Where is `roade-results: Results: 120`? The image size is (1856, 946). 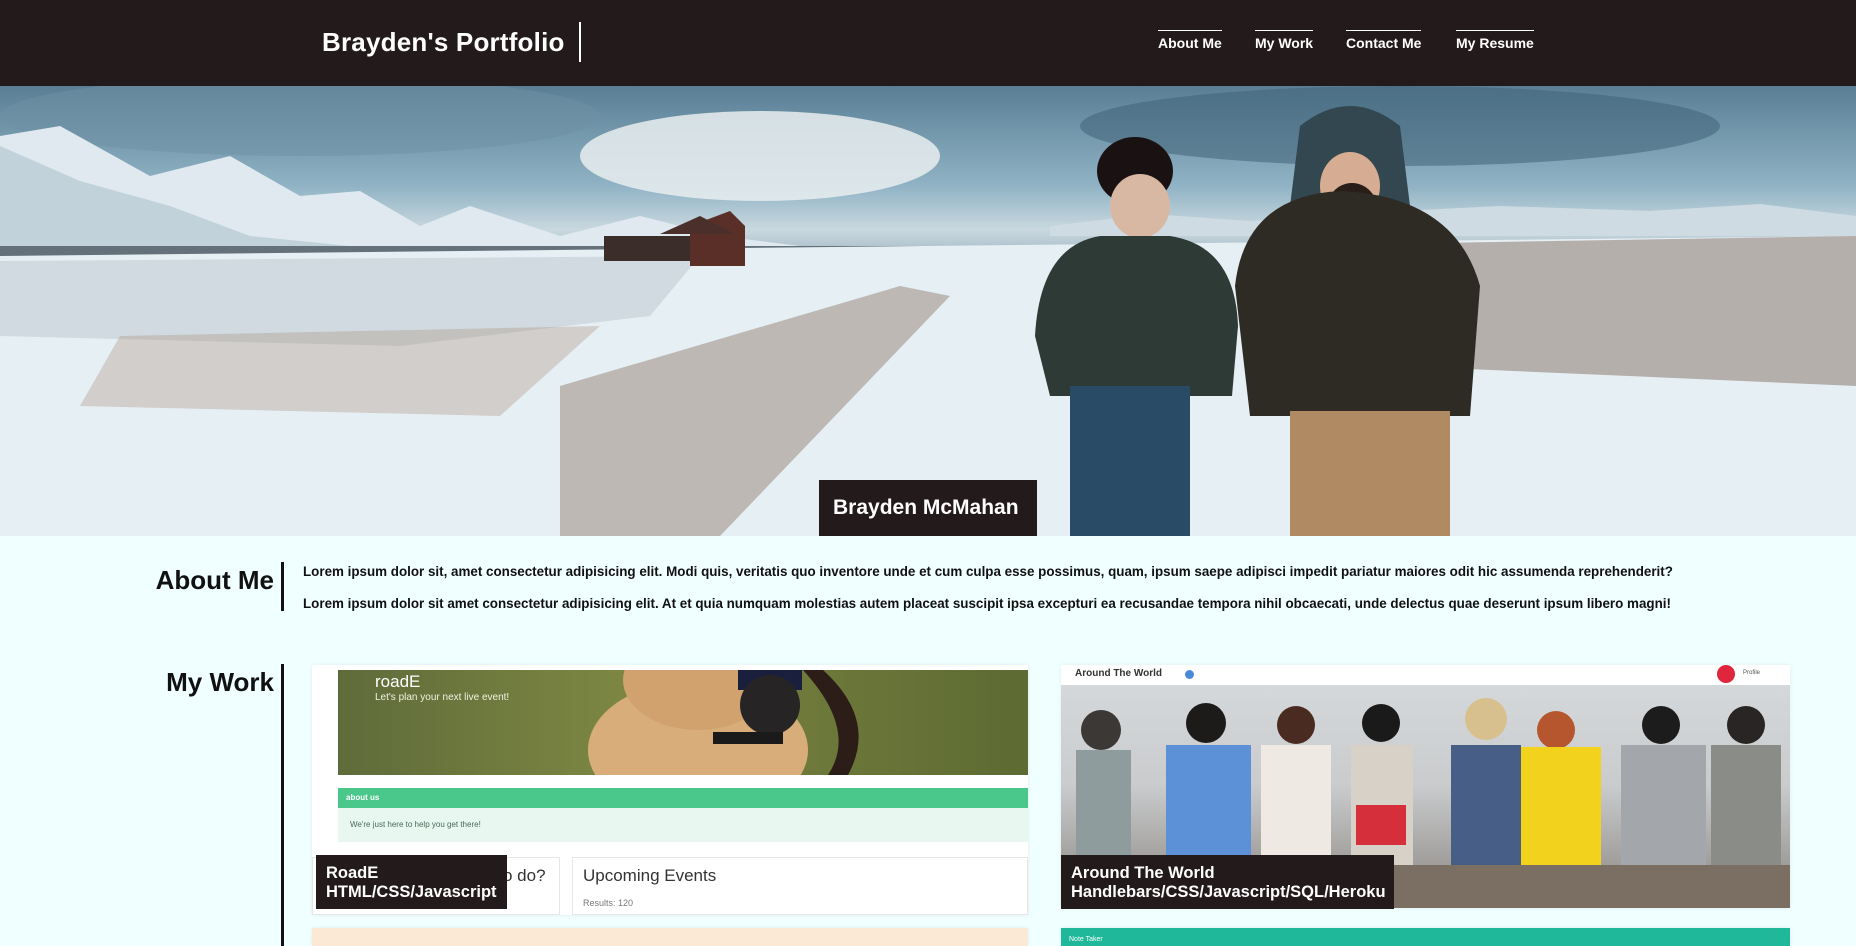
roade-results: Results: 120 is located at coordinates (608, 903).